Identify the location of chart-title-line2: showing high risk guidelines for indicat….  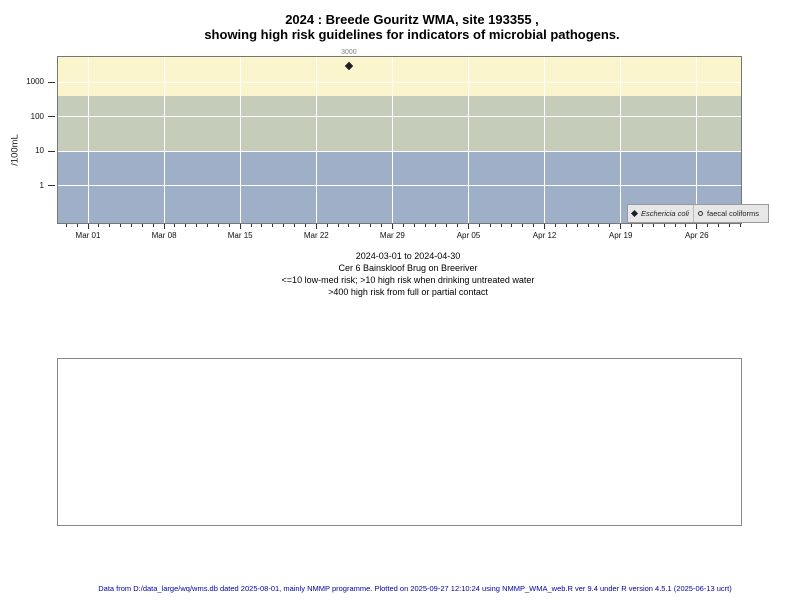
(412, 34).